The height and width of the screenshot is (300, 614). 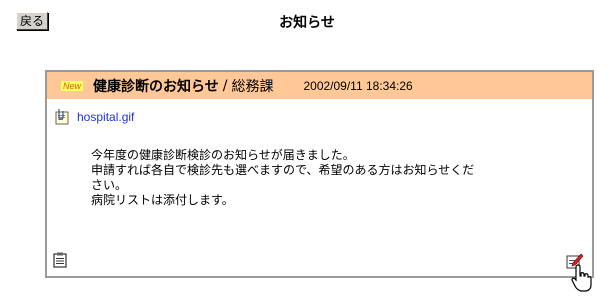 What do you see at coordinates (60, 260) in the screenshot?
I see `notepad-icon` at bounding box center [60, 260].